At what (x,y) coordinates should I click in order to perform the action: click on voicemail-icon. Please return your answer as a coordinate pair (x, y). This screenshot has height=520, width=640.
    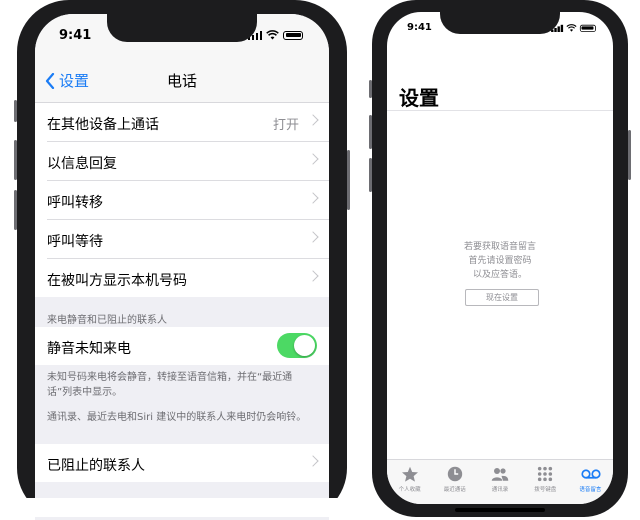
    Looking at the image, I should click on (591, 474).